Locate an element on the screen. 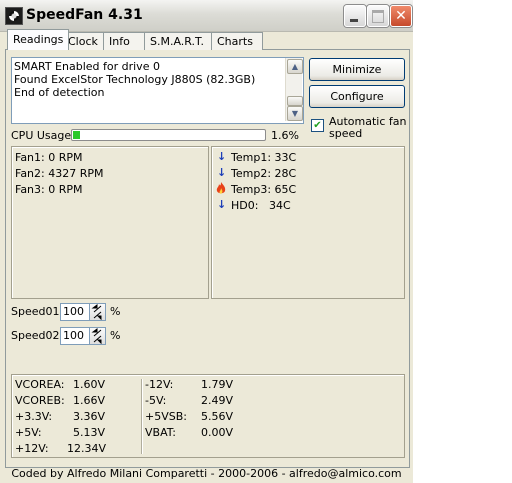  automatic-fan-speed-label: Automatic fan speed is located at coordinates (368, 127).